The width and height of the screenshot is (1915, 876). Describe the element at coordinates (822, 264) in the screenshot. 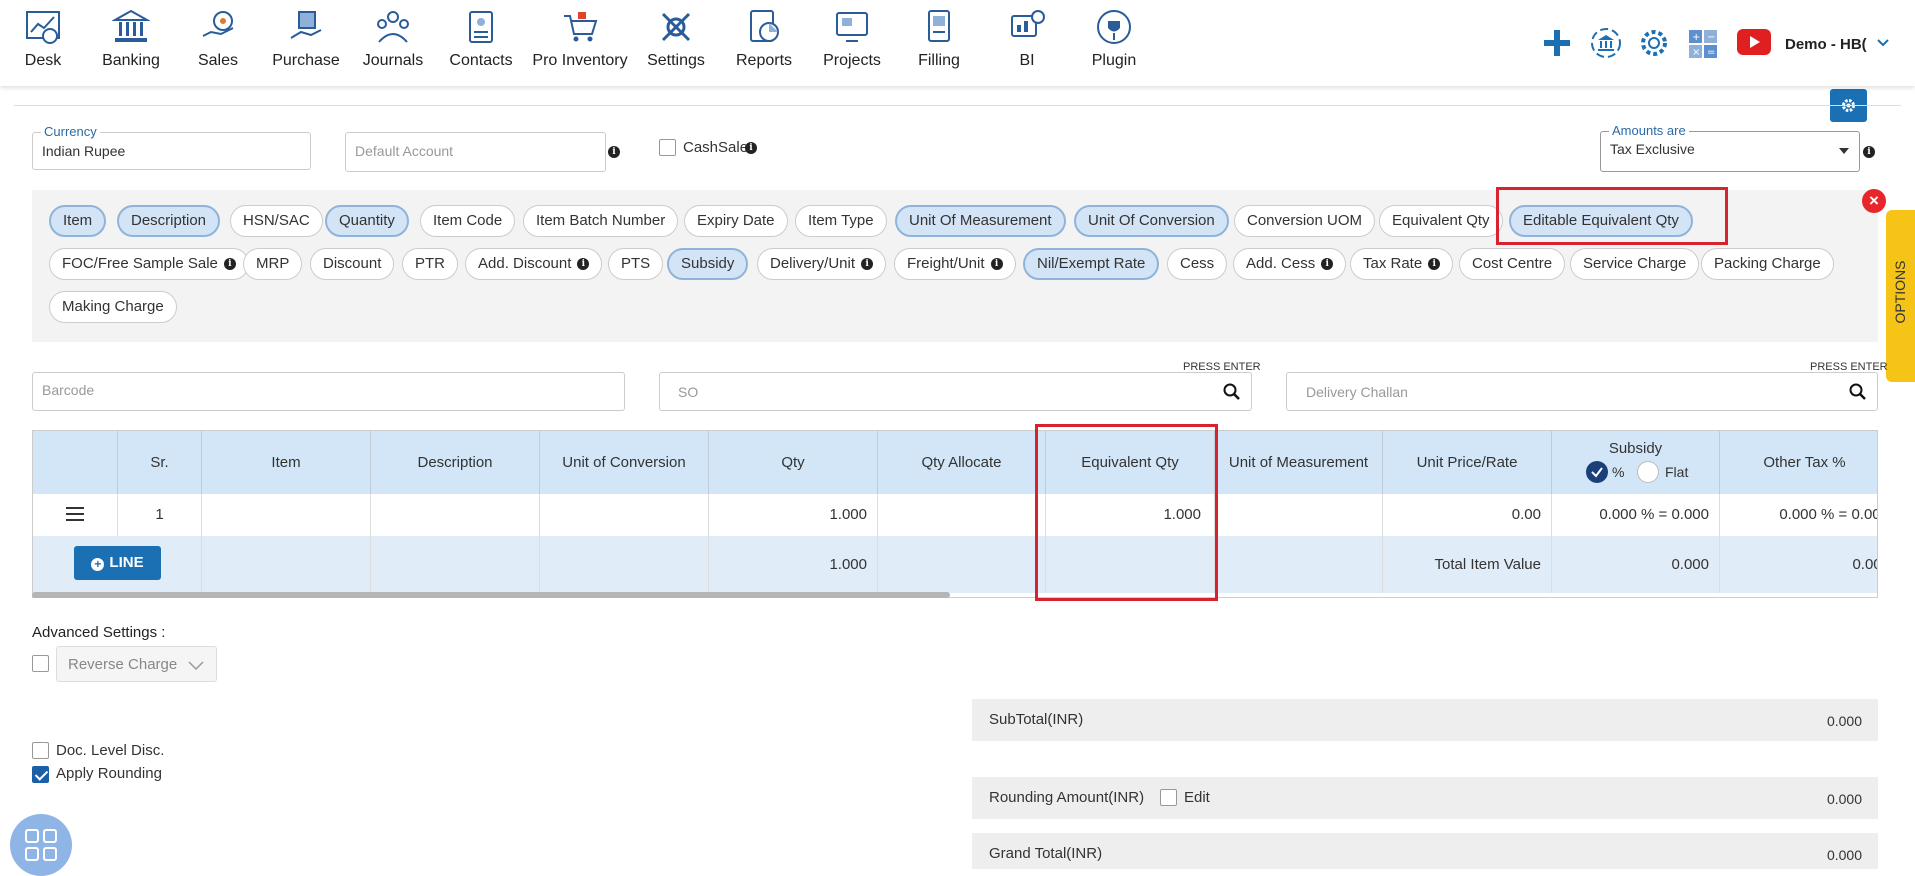

I see `chip-delivery-unit: Delivery/Unit i` at that location.